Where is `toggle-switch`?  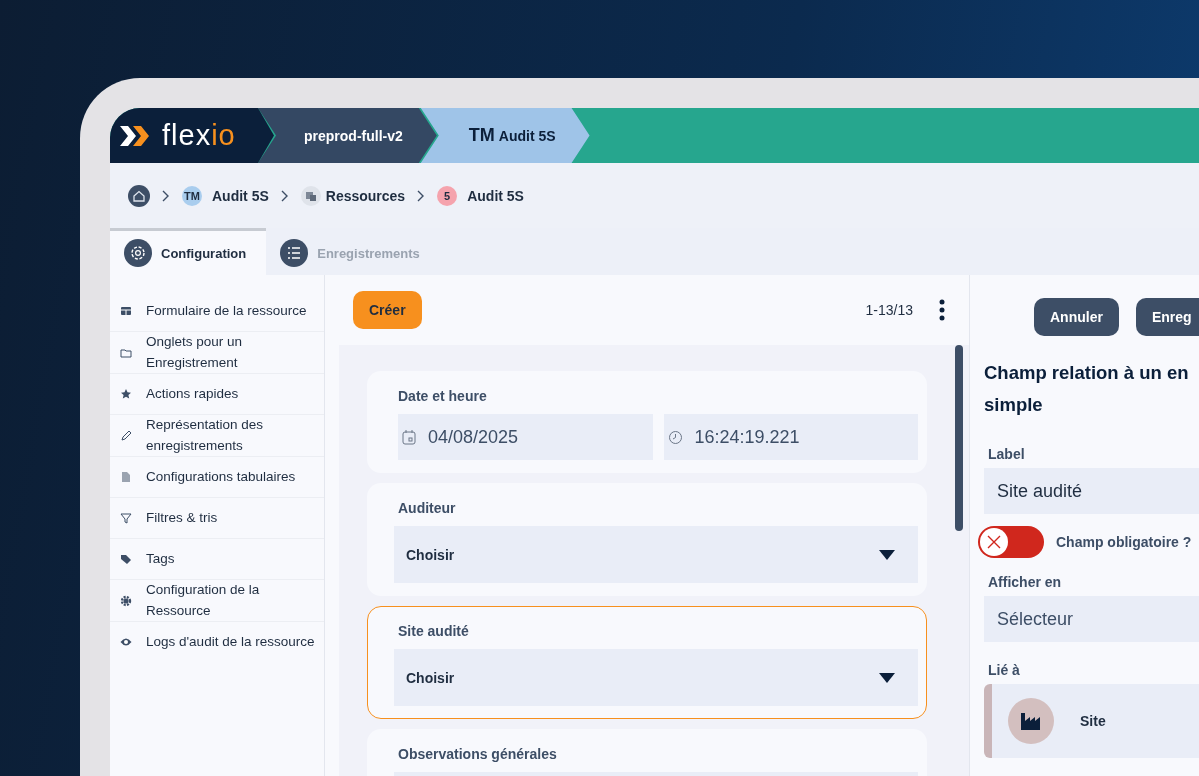 toggle-switch is located at coordinates (1011, 542).